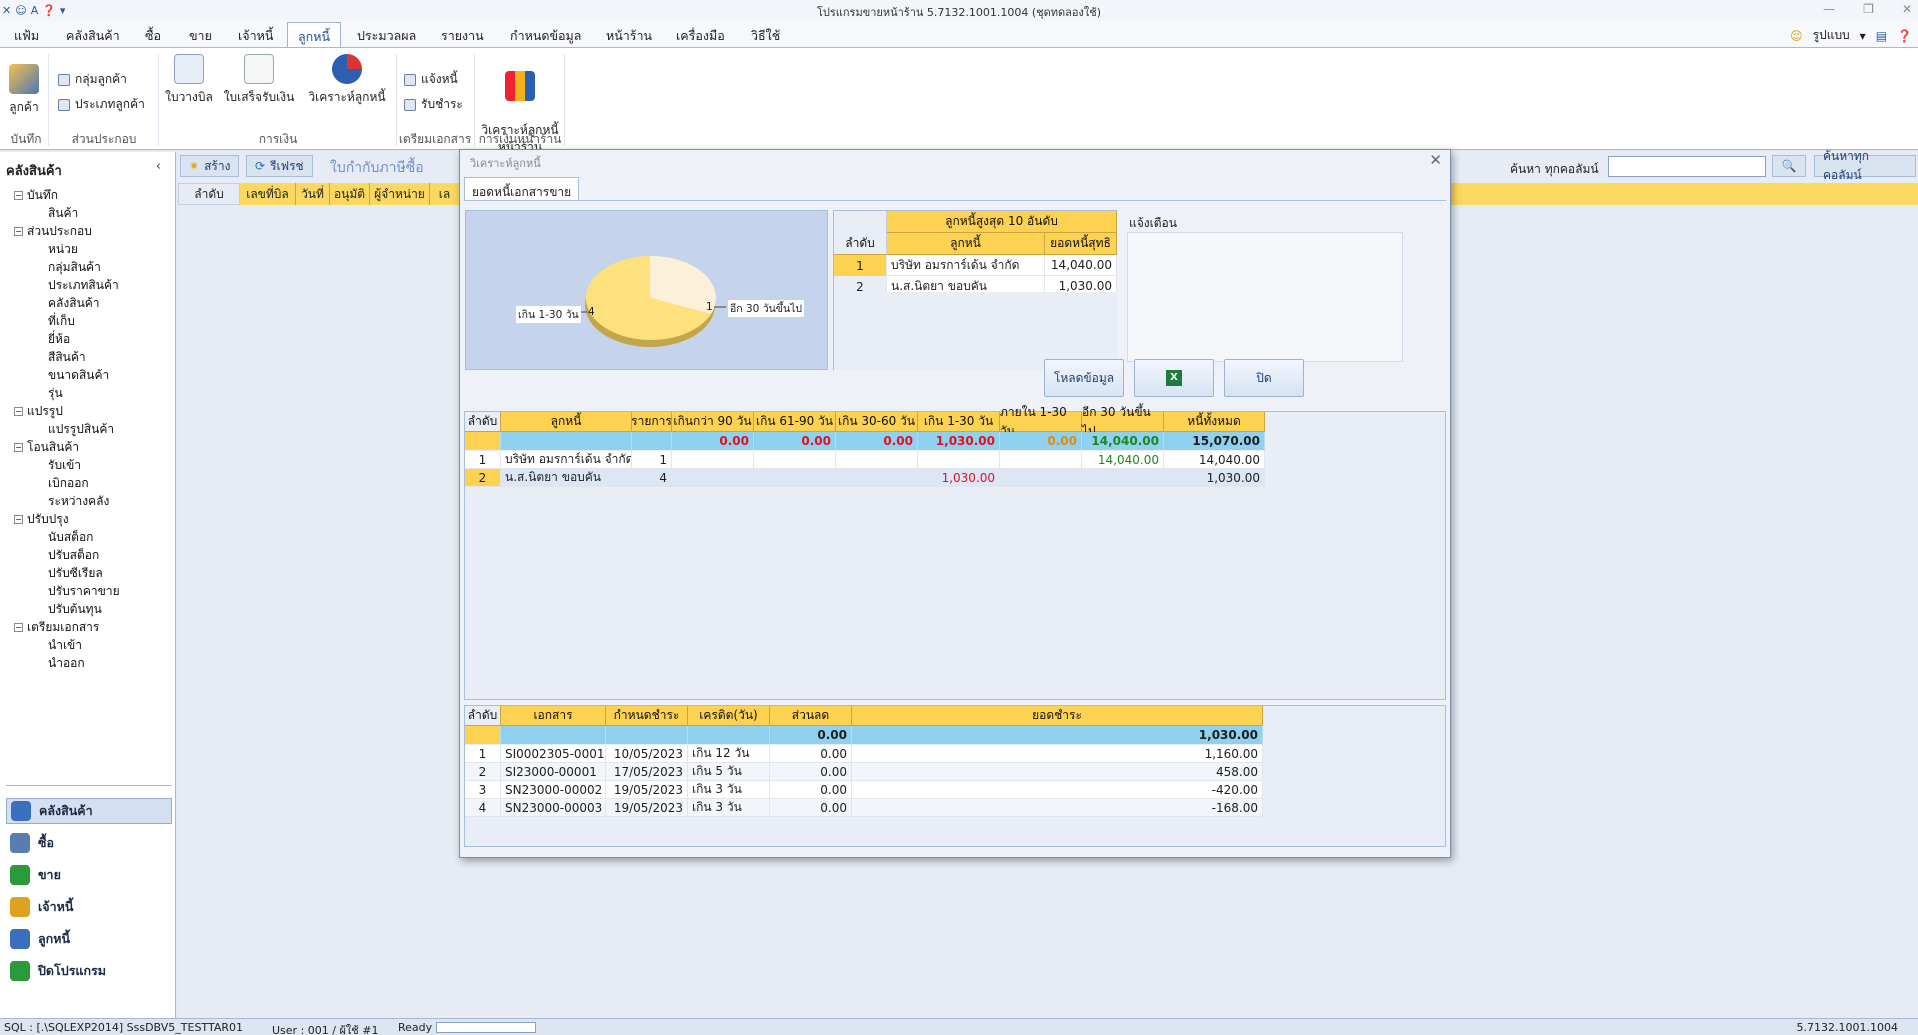 The image size is (1918, 1035). What do you see at coordinates (92, 79) in the screenshot?
I see `customer-group-button: กลุ่มลูกค้า` at bounding box center [92, 79].